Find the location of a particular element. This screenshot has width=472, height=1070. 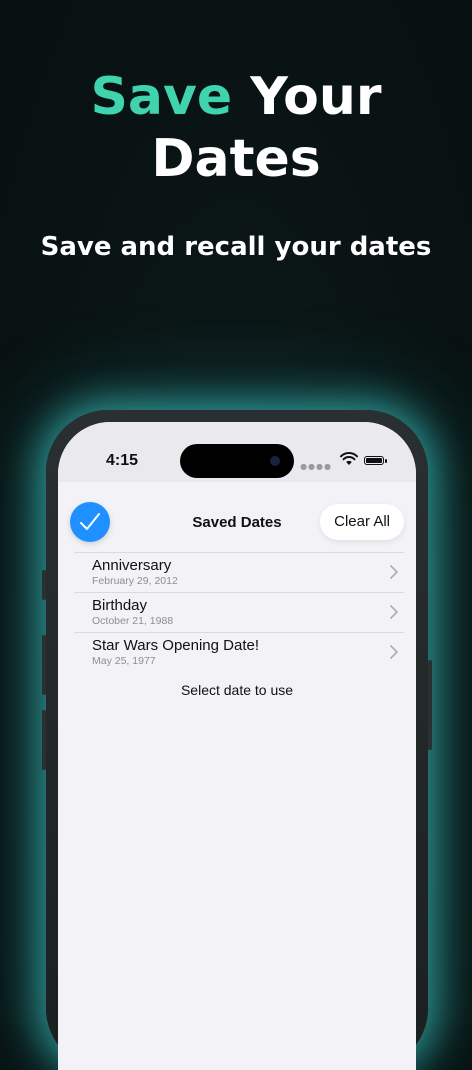

select-hint: Select date to use is located at coordinates (237, 690).